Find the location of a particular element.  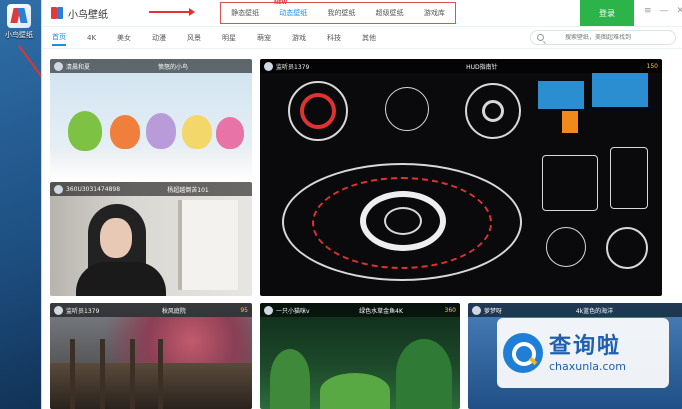

card-user: 一只小猫咪v is located at coordinates (293, 311).